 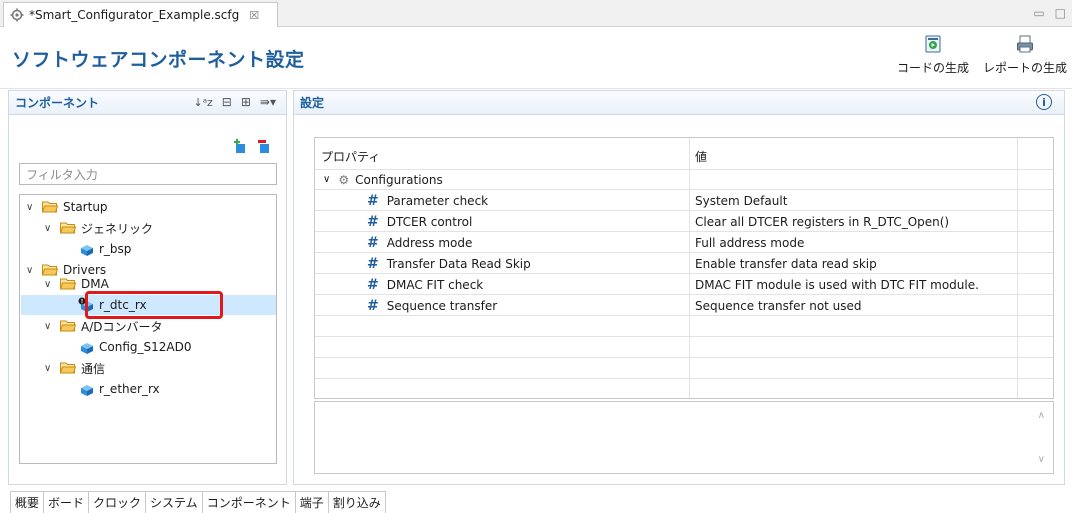 I want to click on tab-pins: 端子, so click(x=312, y=502).